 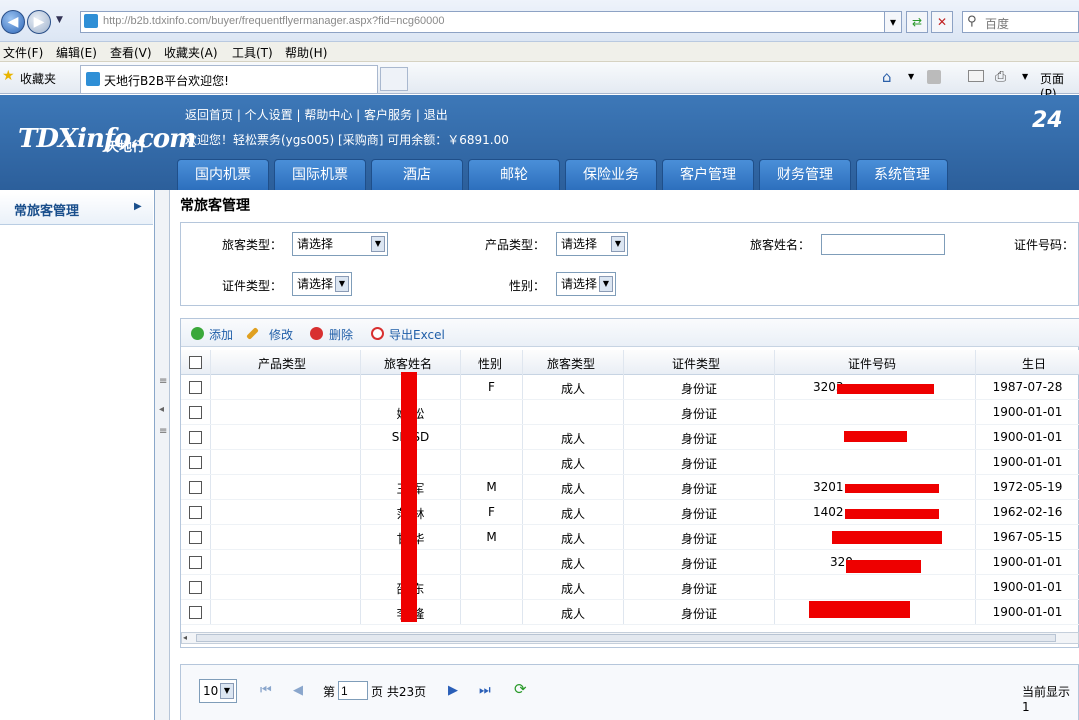 What do you see at coordinates (1025, 76) in the screenshot?
I see `print-dropdown-icon: ▼` at bounding box center [1025, 76].